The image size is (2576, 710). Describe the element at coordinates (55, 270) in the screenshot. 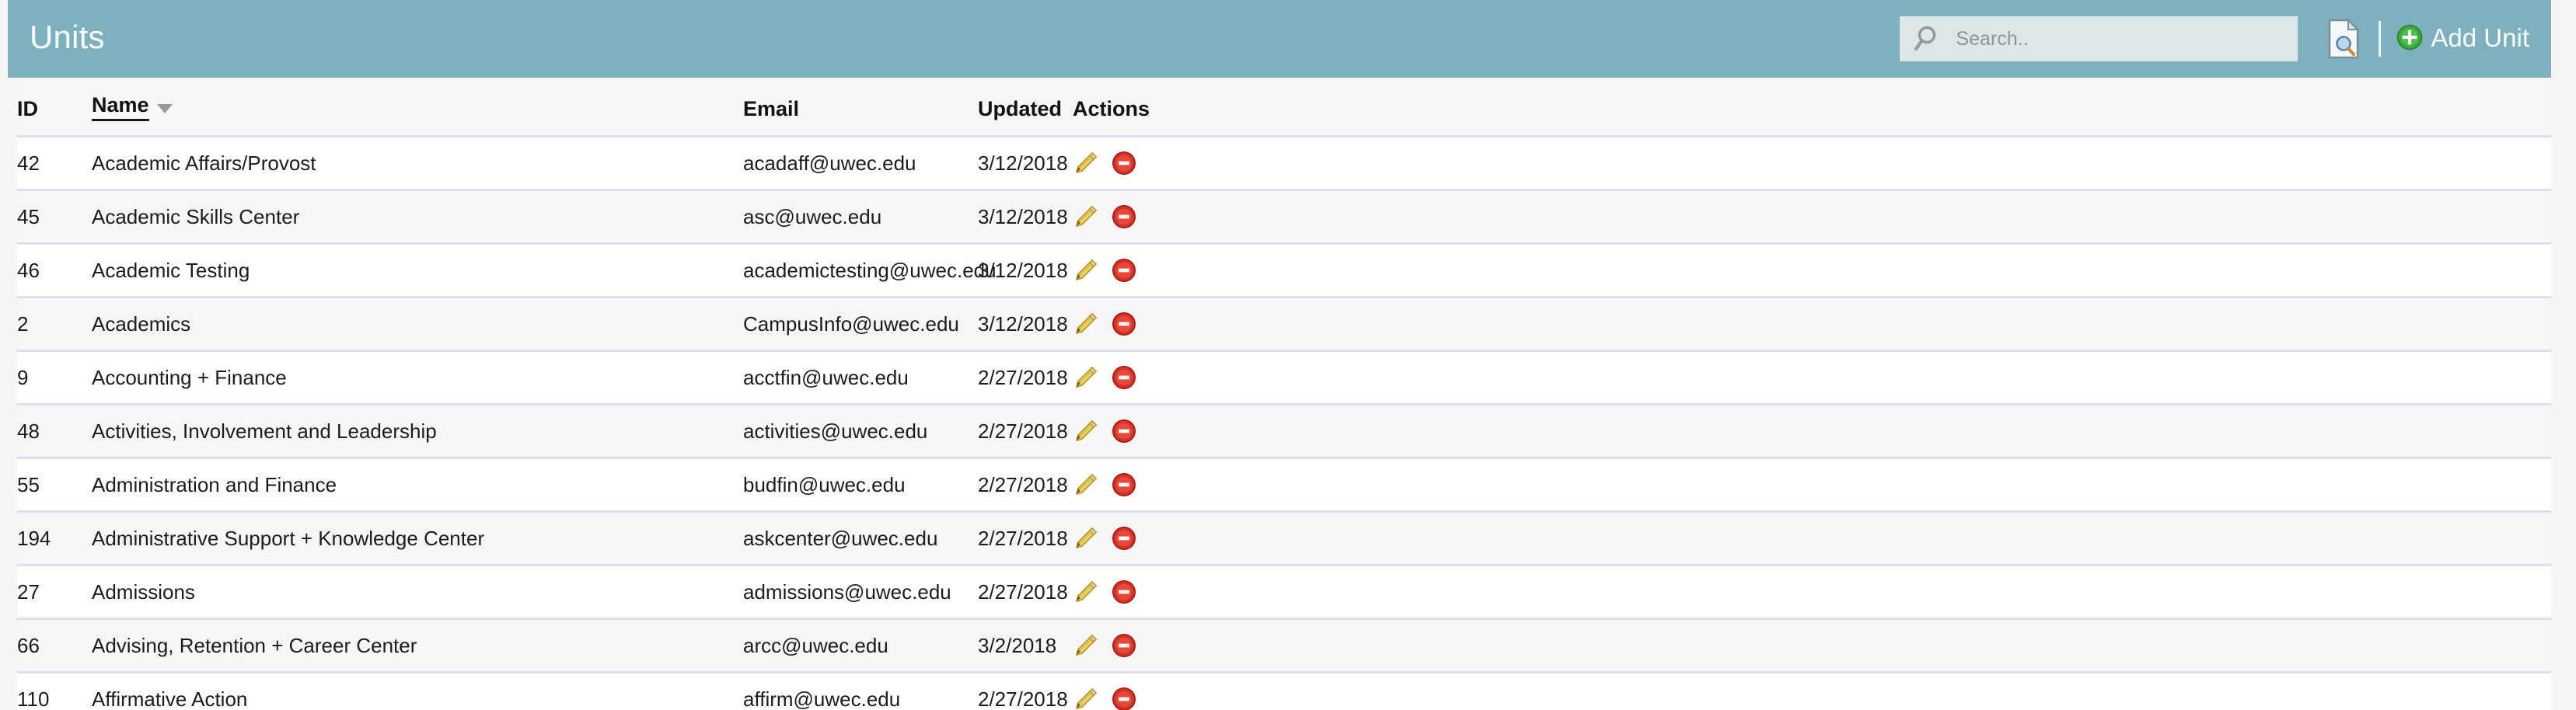

I see `cell-id: 46` at that location.